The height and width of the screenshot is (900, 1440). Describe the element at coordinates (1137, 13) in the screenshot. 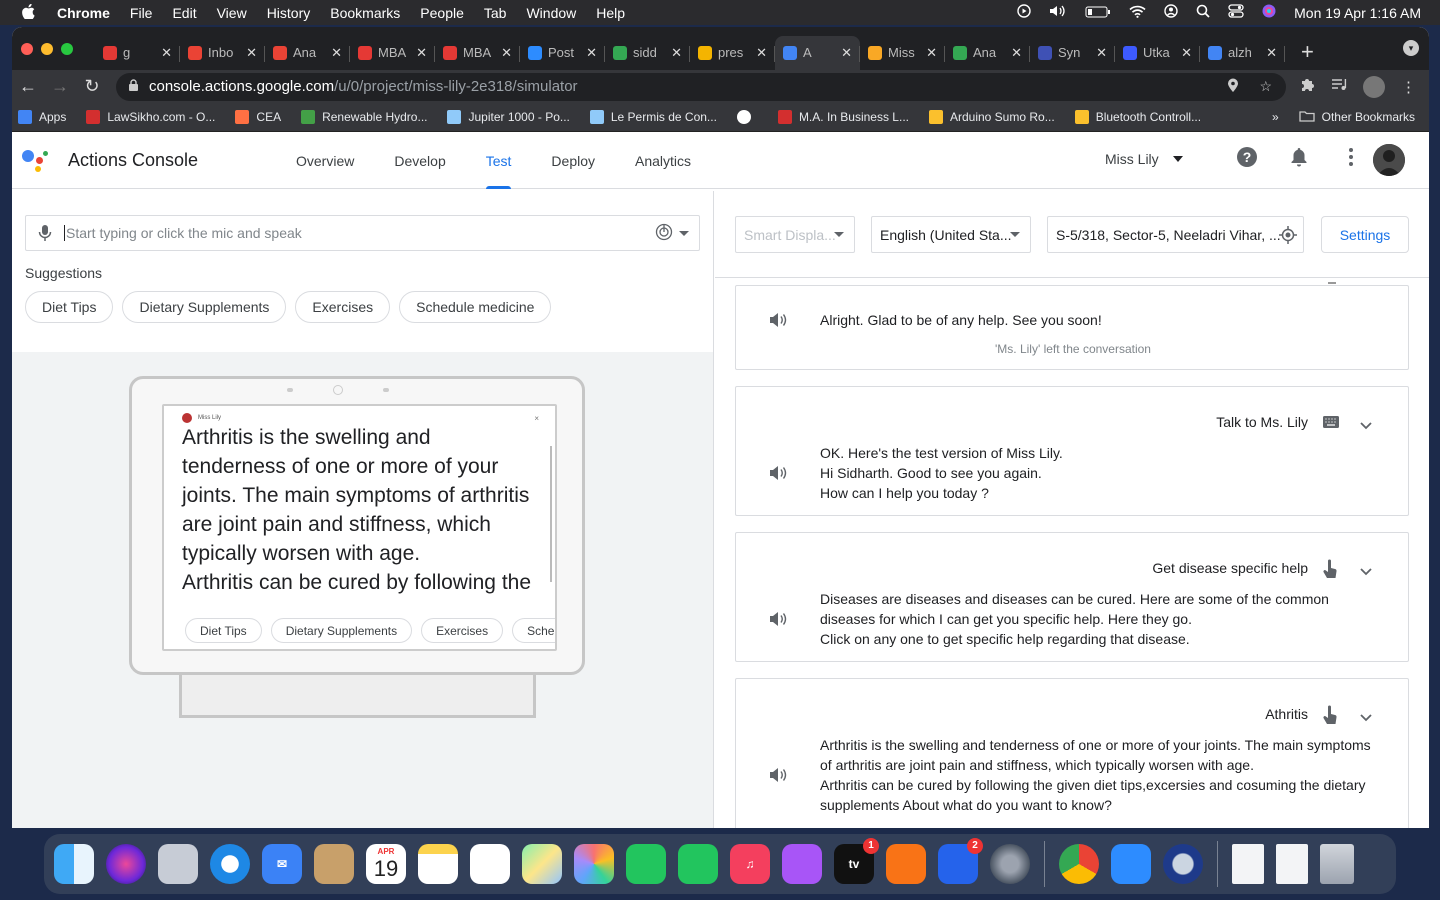

I see `wifi-icon` at that location.